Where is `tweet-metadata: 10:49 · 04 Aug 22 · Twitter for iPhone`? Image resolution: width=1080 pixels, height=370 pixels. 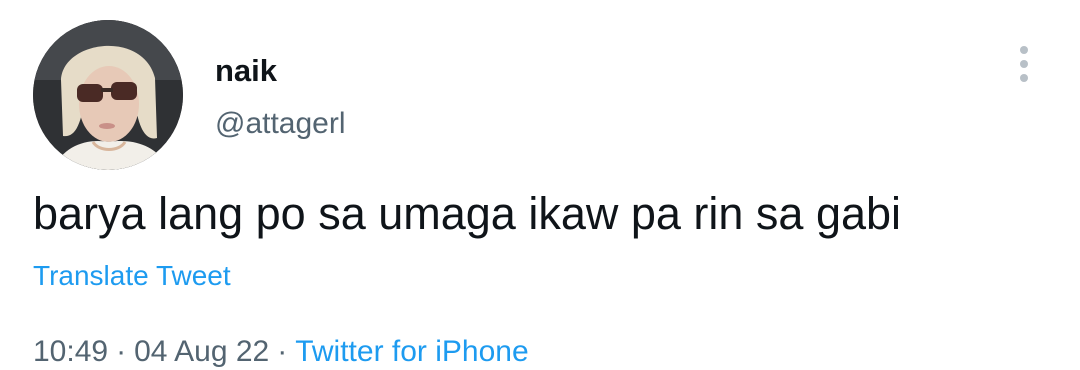
tweet-metadata: 10:49 · 04 Aug 22 · Twitter for iPhone is located at coordinates (281, 352).